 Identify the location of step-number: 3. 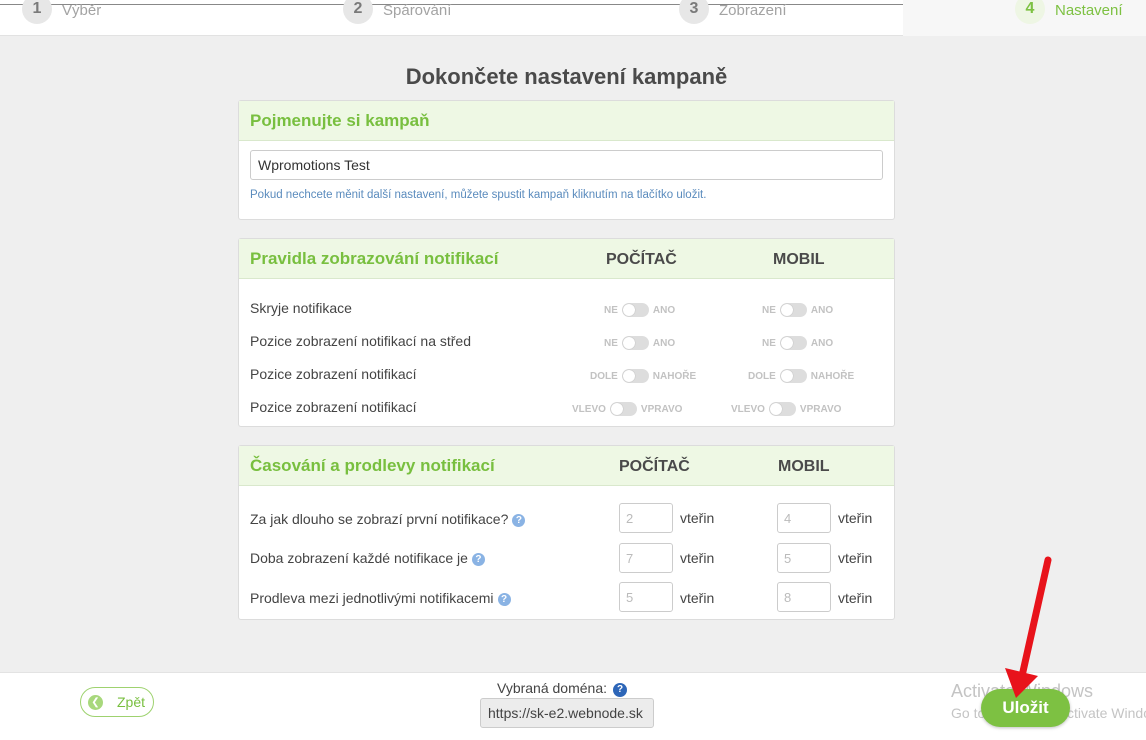
(694, 12).